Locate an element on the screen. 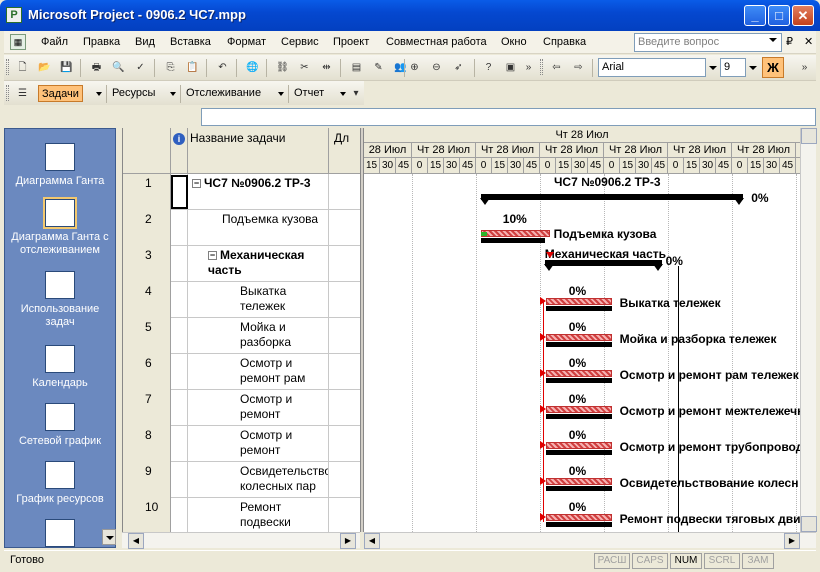  print-icon: 🖶 is located at coordinates (96, 67).